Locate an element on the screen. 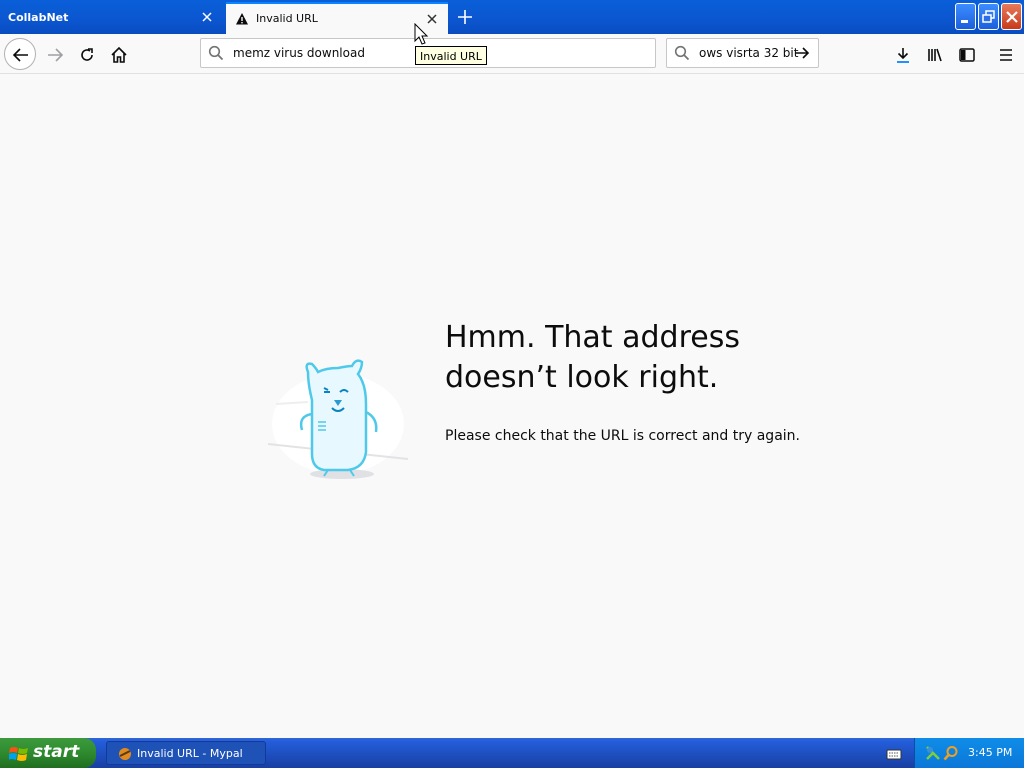  sidebar-button is located at coordinates (966, 54).